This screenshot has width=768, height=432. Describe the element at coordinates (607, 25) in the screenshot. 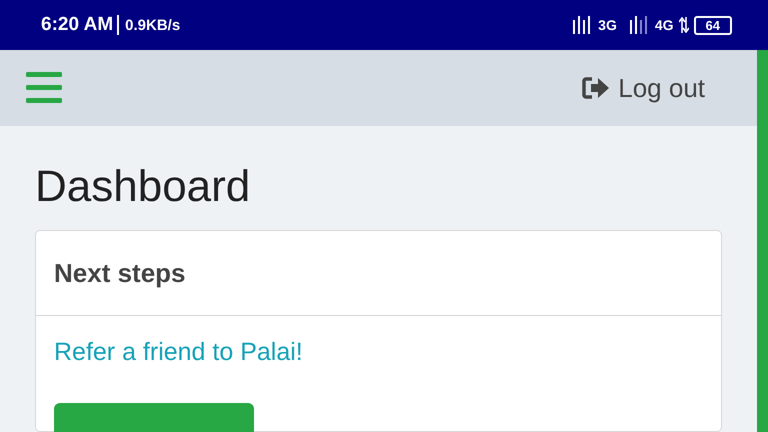

I see `network-type: 3G` at that location.